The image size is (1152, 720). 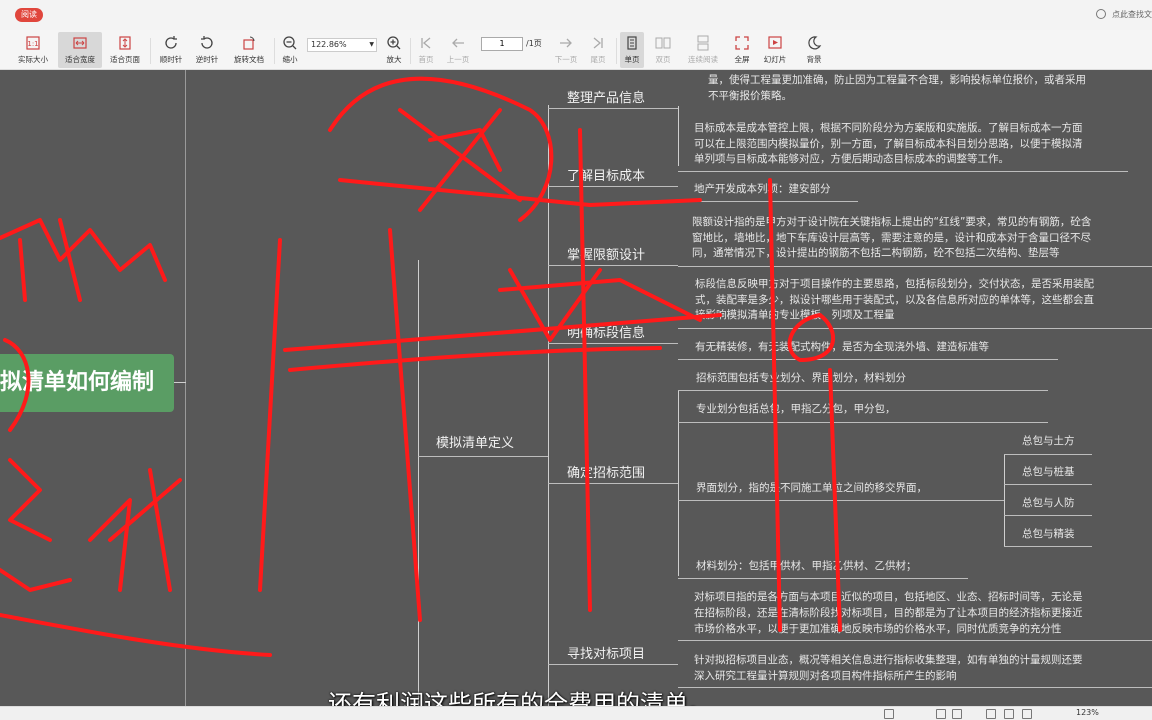 I want to click on leaf-text: 单列项与目标成本能够对应，方便后期动态目标成本的调整等工作。, so click(x=851, y=159).